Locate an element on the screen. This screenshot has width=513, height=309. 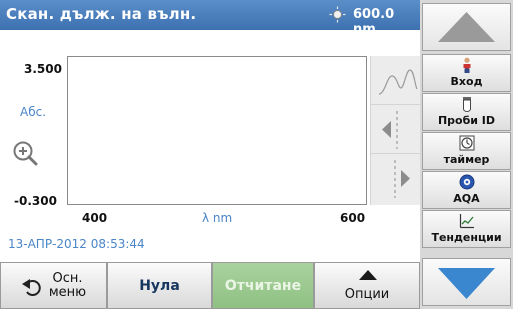
timer-icon is located at coordinates (466, 143).